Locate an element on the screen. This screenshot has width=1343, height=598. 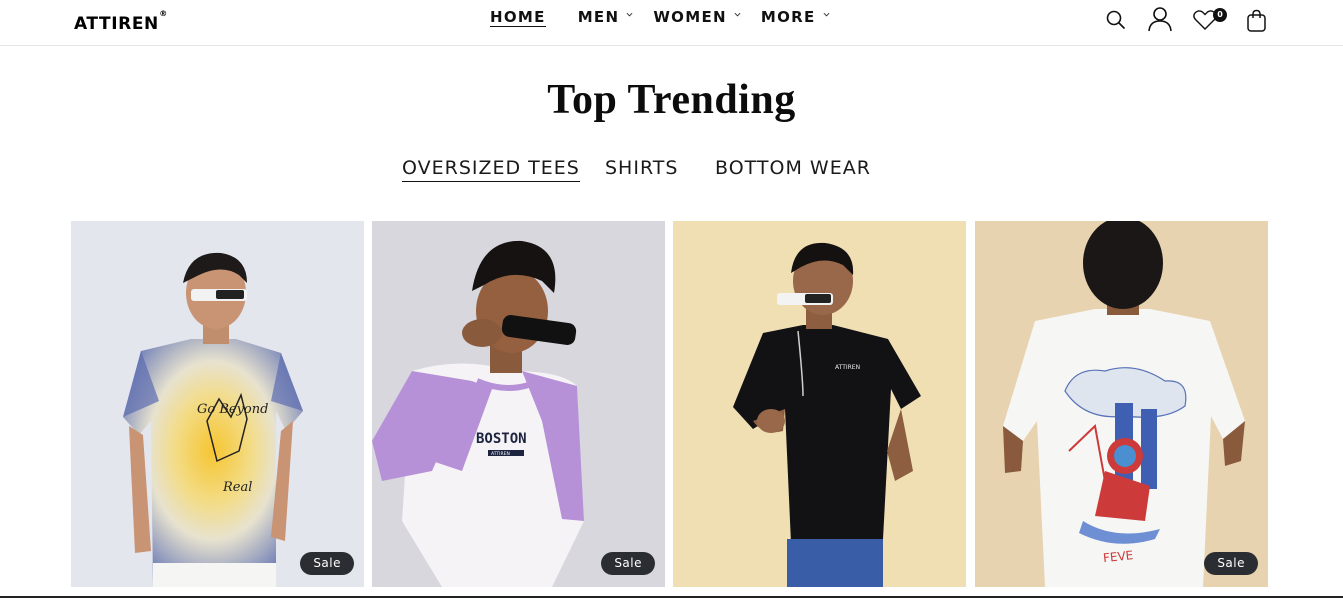
account-icon is located at coordinates (1160, 19).